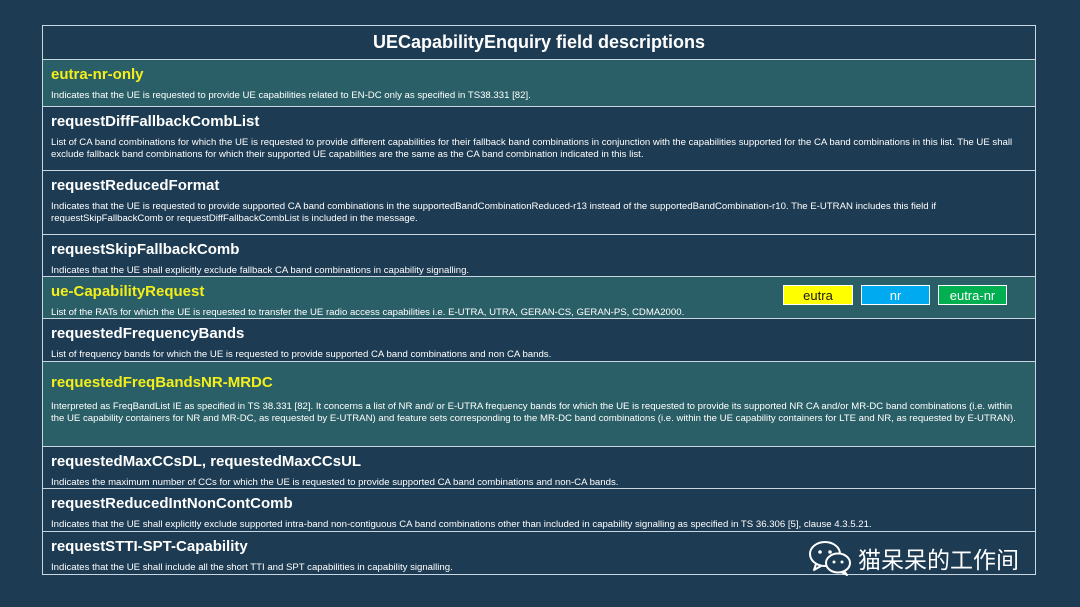  I want to click on table-title: UECapabilityEnquiry field descriptions, so click(539, 43).